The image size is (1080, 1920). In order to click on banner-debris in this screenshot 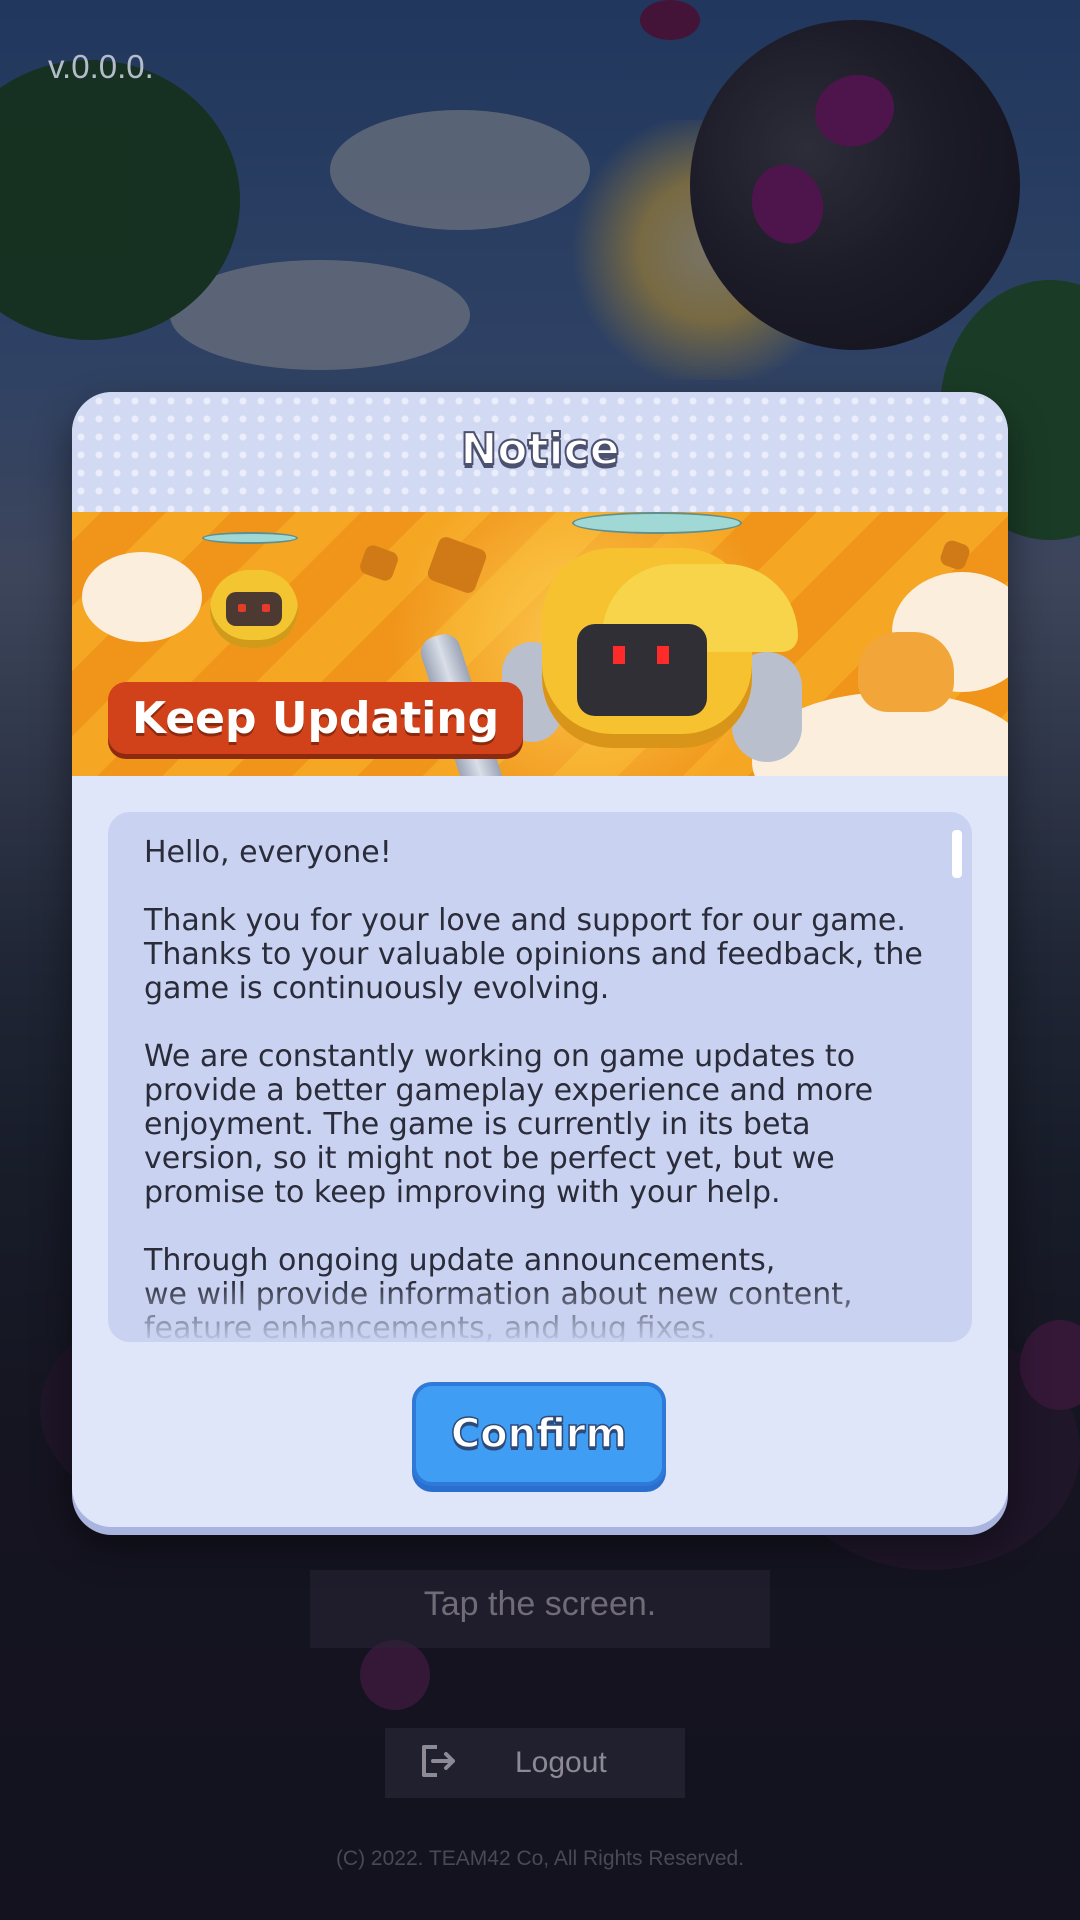, I will do `click(955, 555)`.